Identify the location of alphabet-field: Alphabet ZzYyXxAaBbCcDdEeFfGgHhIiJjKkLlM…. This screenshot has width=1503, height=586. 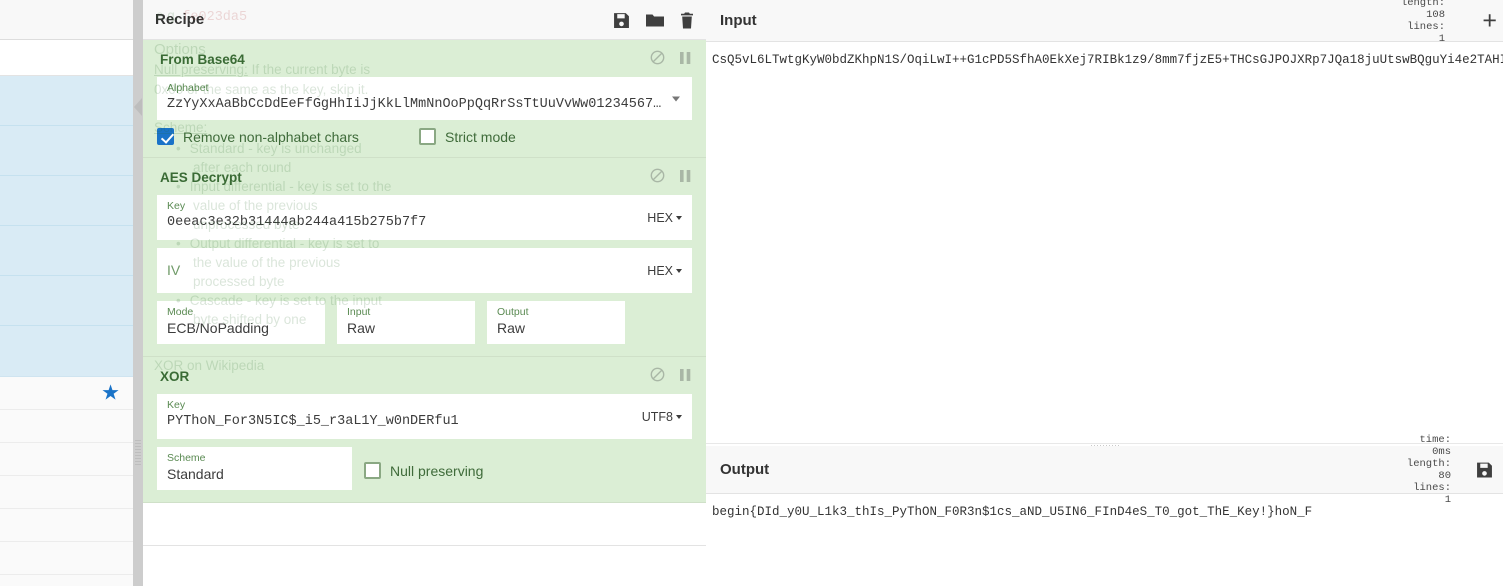
(424, 98).